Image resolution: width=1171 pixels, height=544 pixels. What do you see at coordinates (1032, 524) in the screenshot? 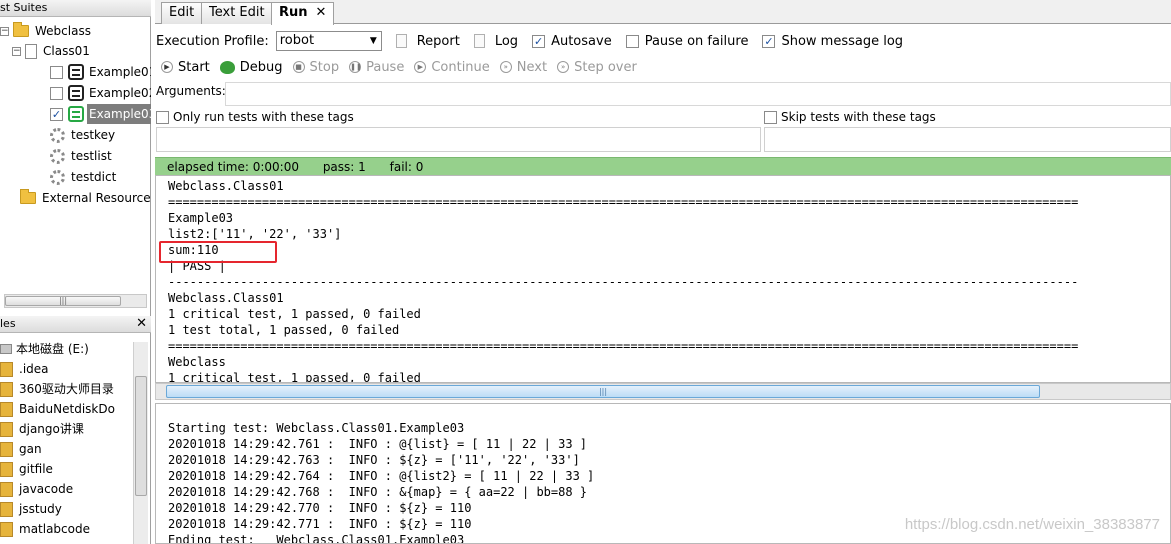
I see `watermark: https://blog.csdn.net/weixin_38383877` at bounding box center [1032, 524].